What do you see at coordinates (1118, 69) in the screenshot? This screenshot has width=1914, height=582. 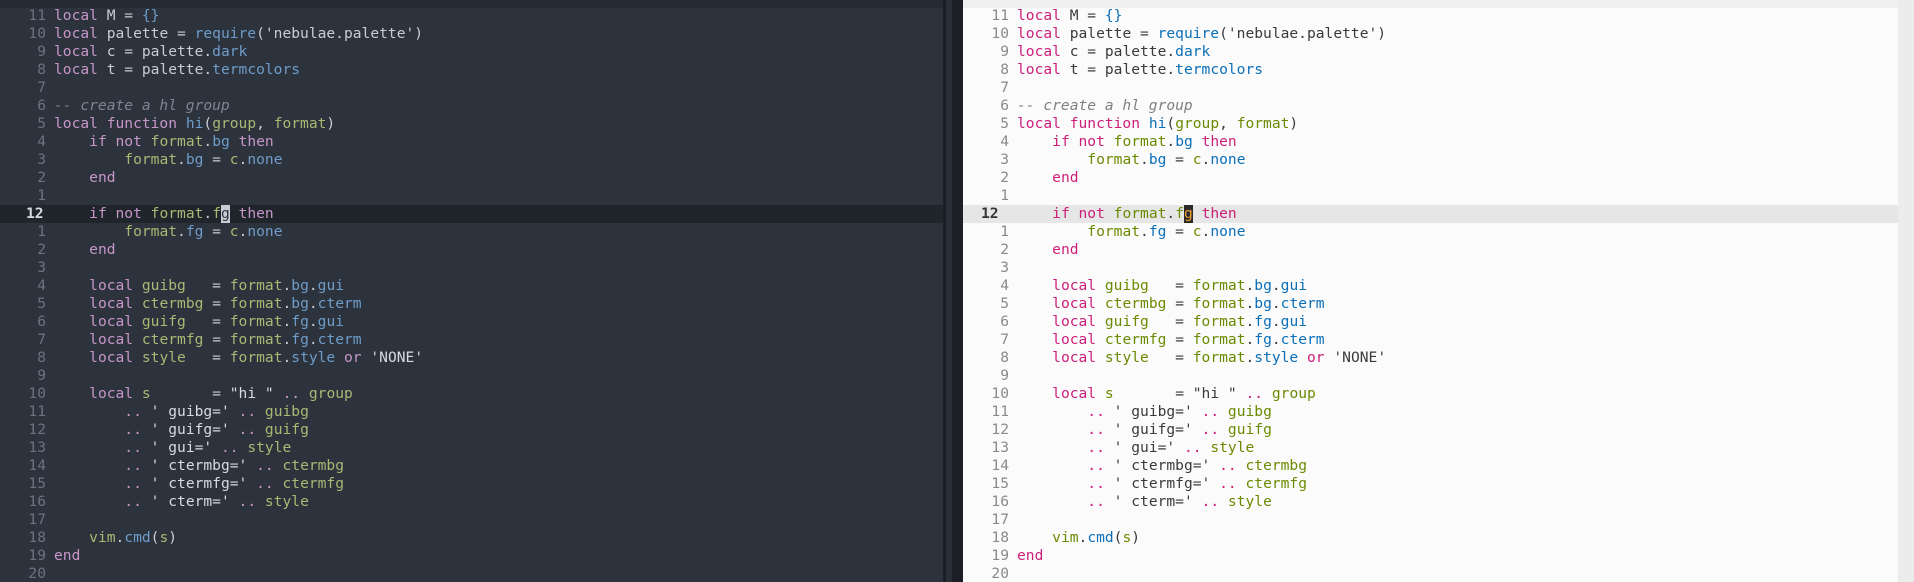 I see `token-plain: t = palette.` at bounding box center [1118, 69].